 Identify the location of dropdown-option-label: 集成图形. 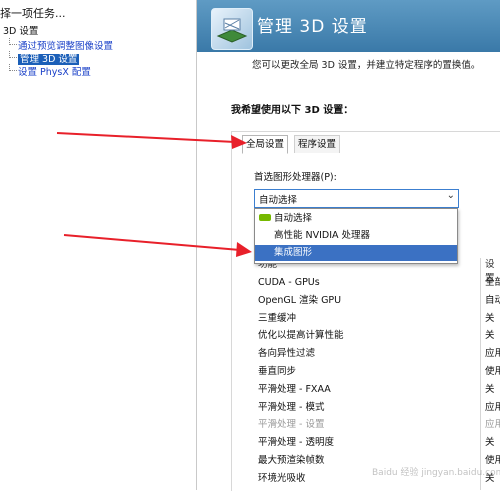
(293, 252).